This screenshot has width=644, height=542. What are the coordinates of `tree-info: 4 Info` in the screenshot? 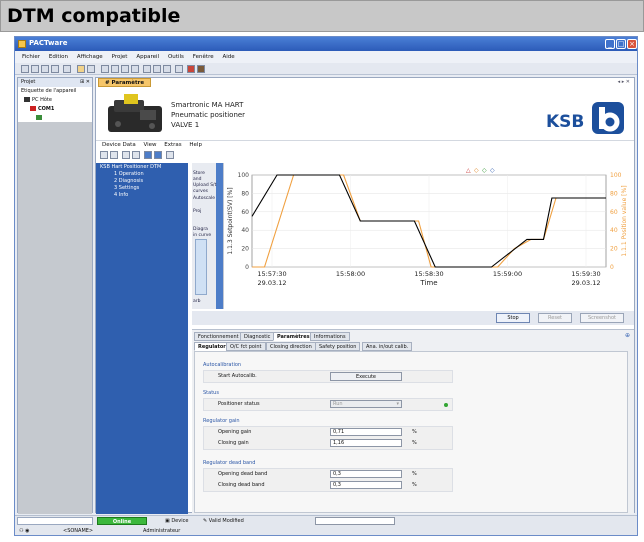 It's located at (142, 195).